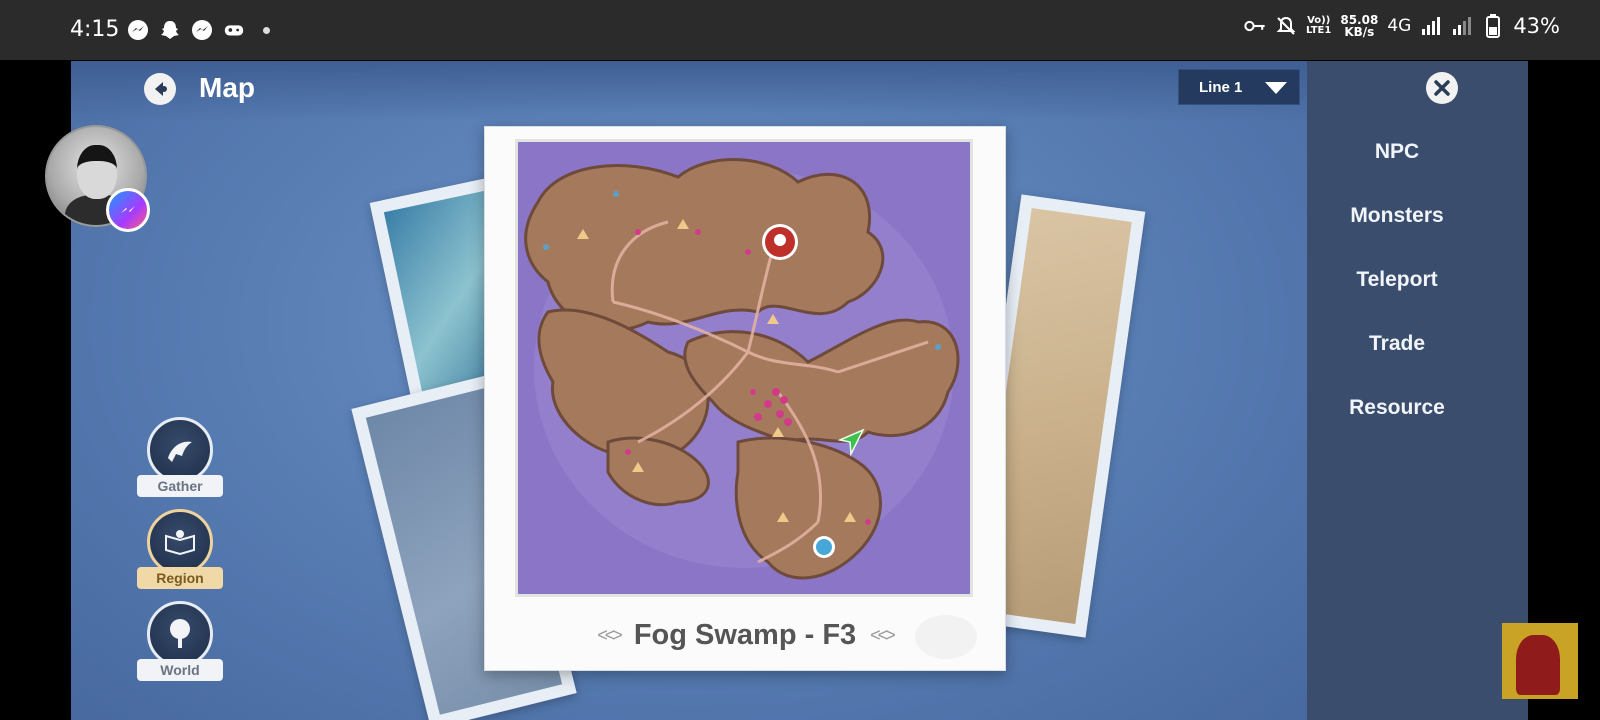 This screenshot has height=720, width=1600. I want to click on network-speed: 85.08 KB/s, so click(1359, 26).